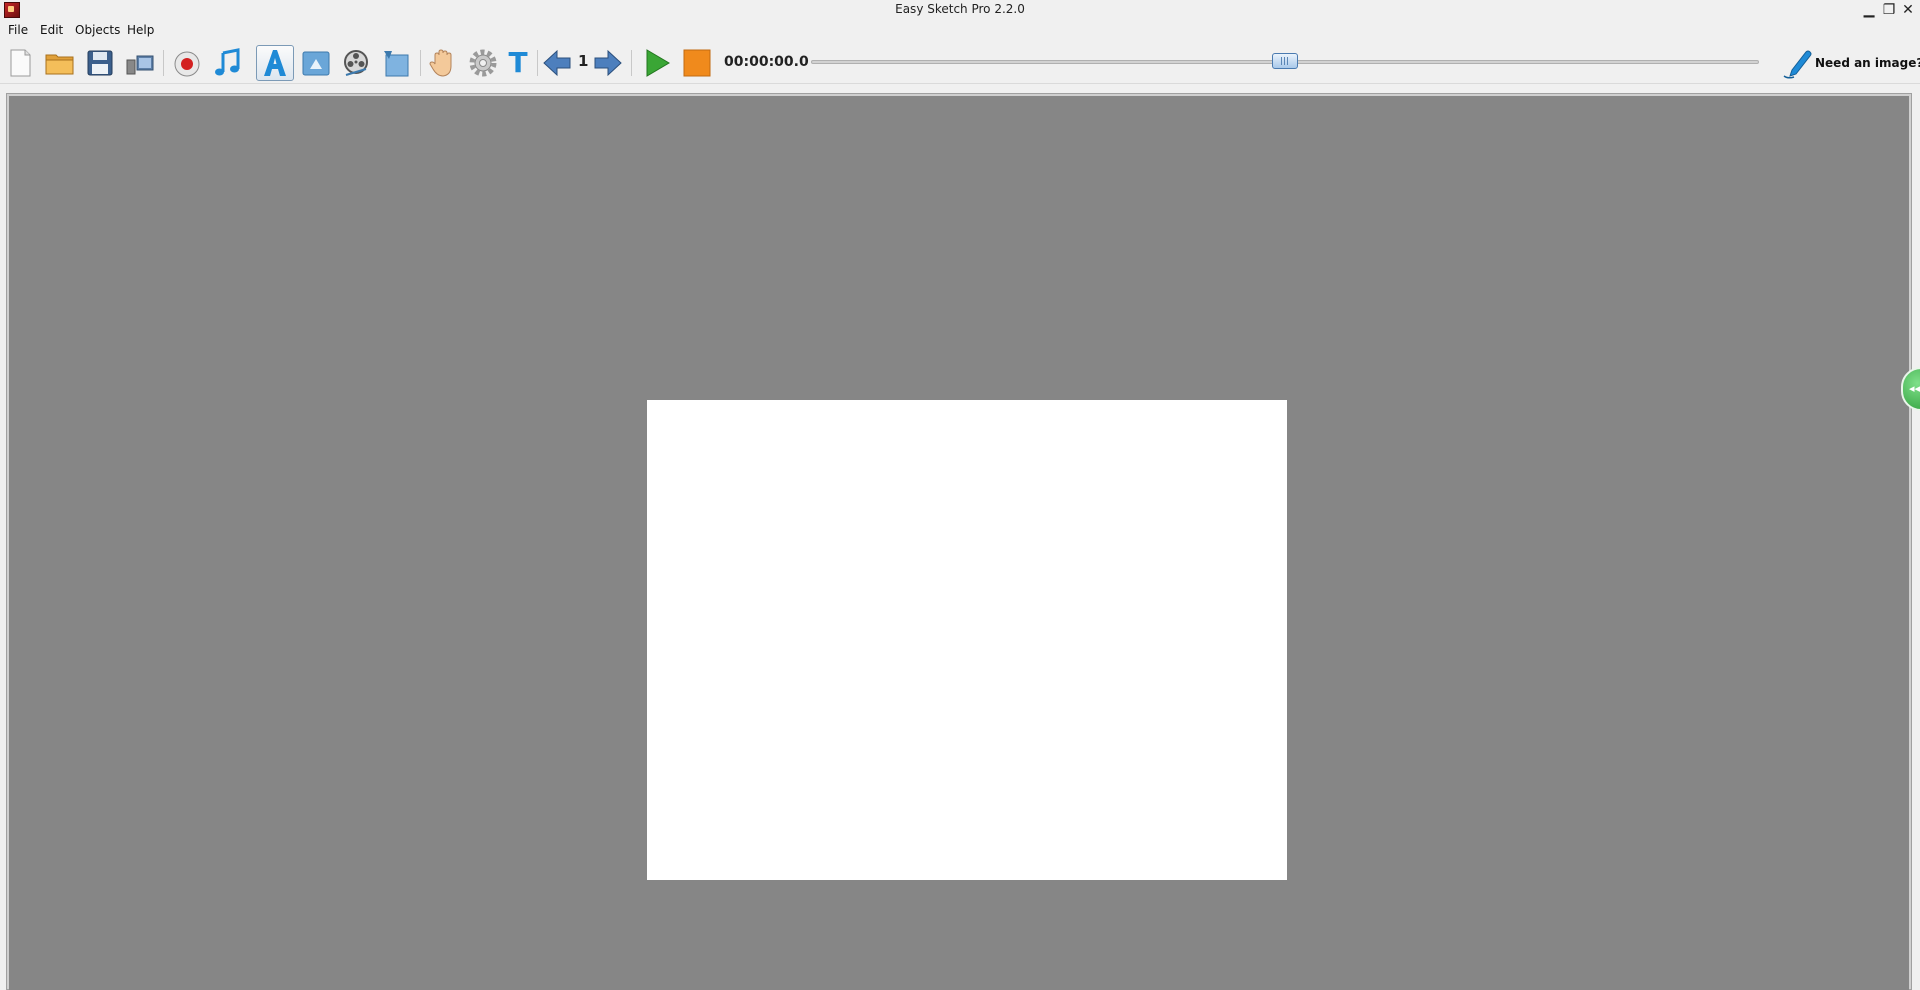  I want to click on text-t-icon: T, so click(518, 62).